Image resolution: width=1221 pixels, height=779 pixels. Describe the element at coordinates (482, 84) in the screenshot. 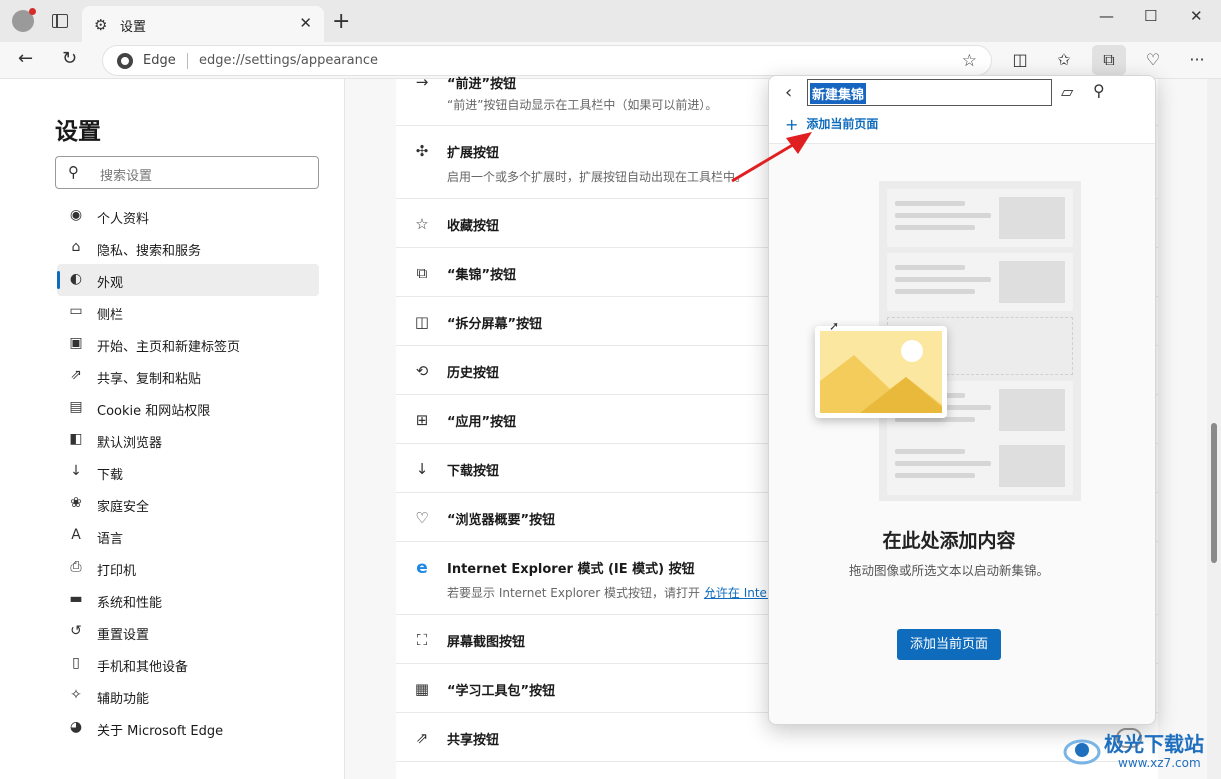

I see `settings-row-title: “前进”按钮` at that location.